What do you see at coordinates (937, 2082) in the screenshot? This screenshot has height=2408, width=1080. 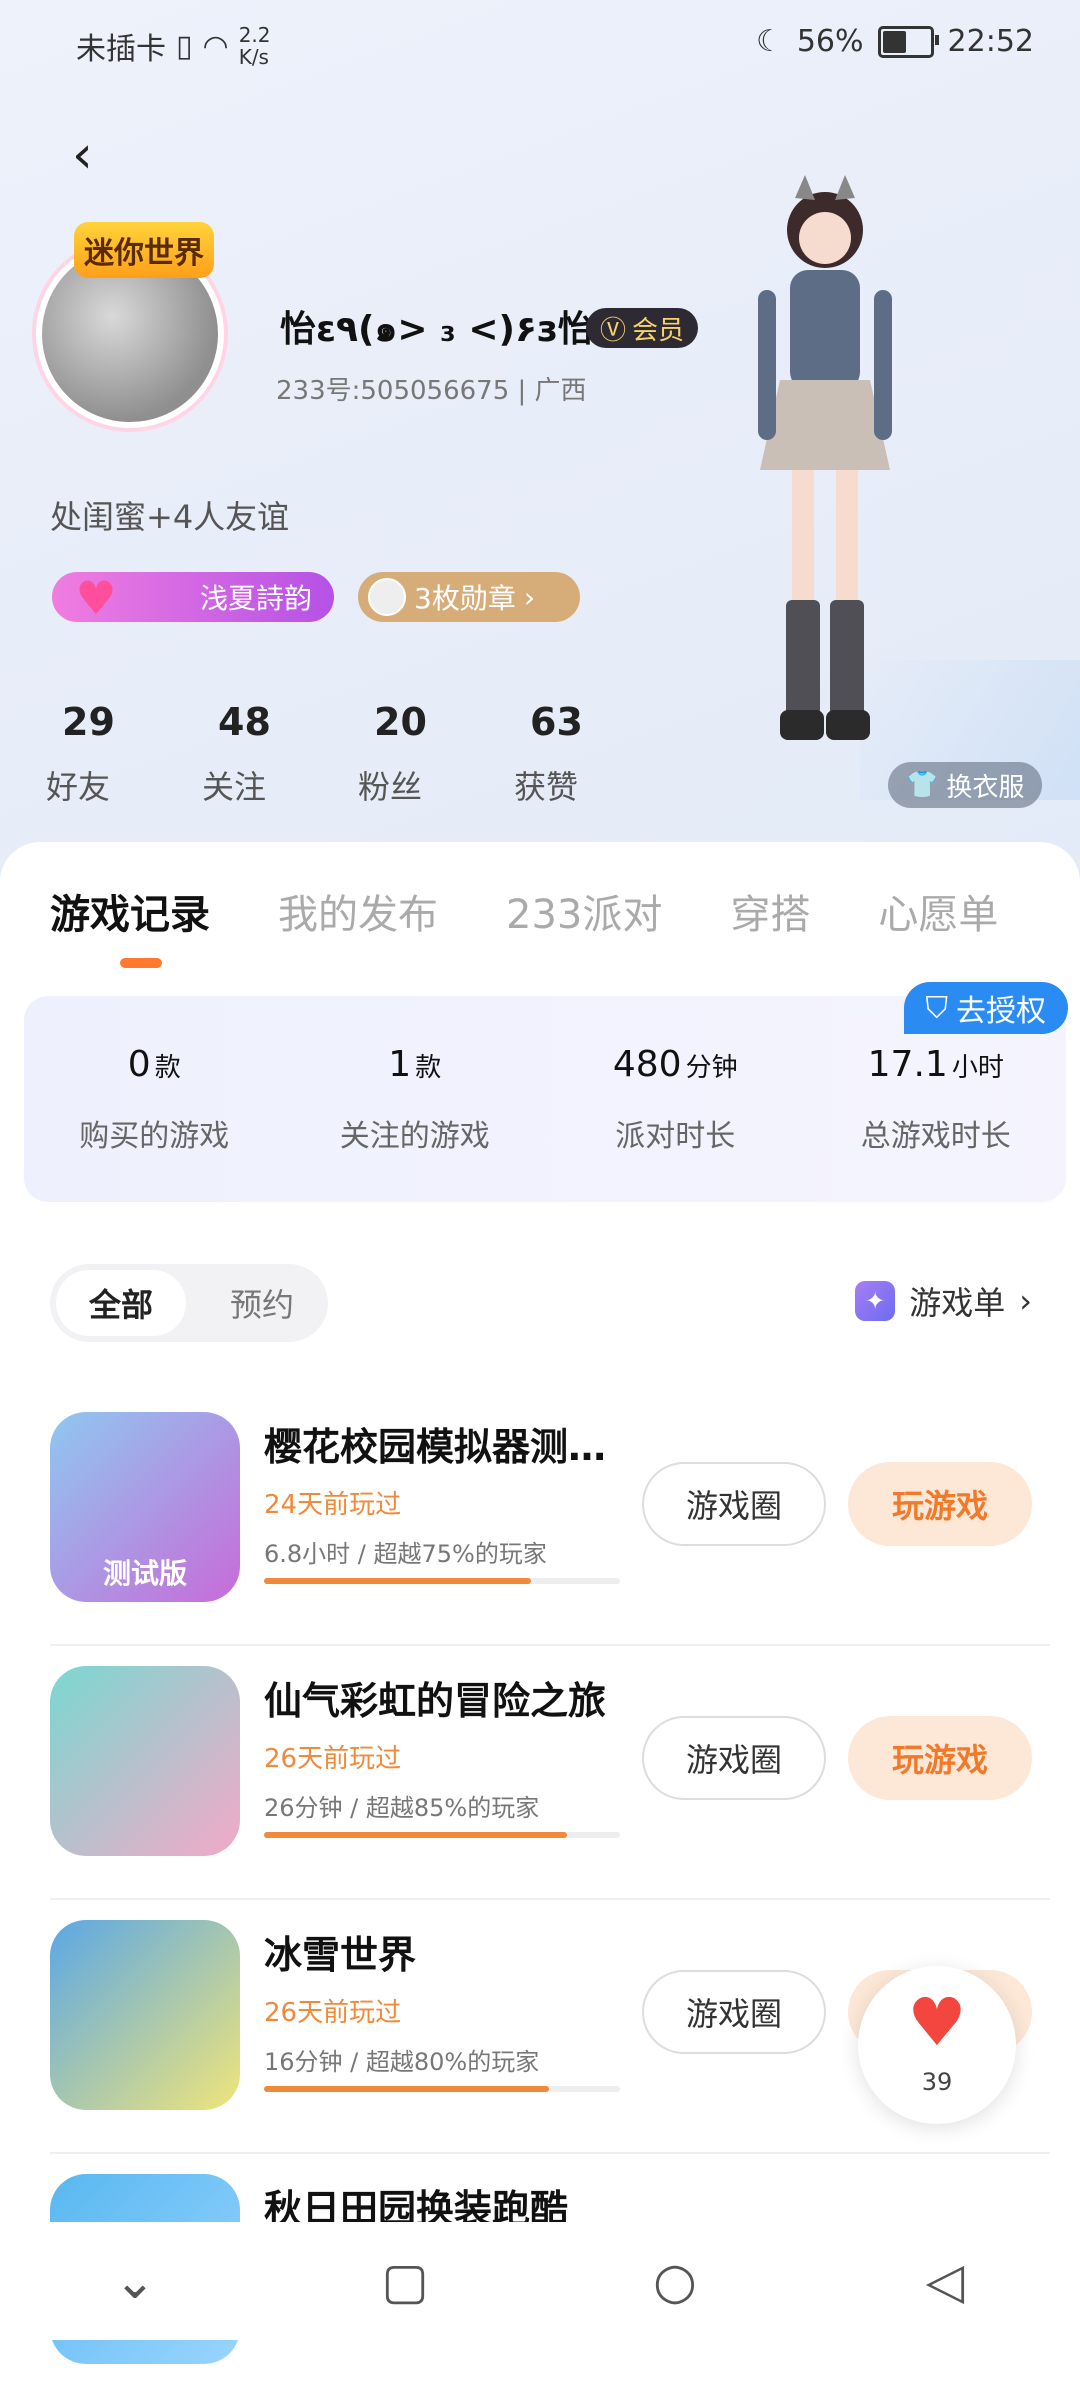 I see `like-count: 39` at bounding box center [937, 2082].